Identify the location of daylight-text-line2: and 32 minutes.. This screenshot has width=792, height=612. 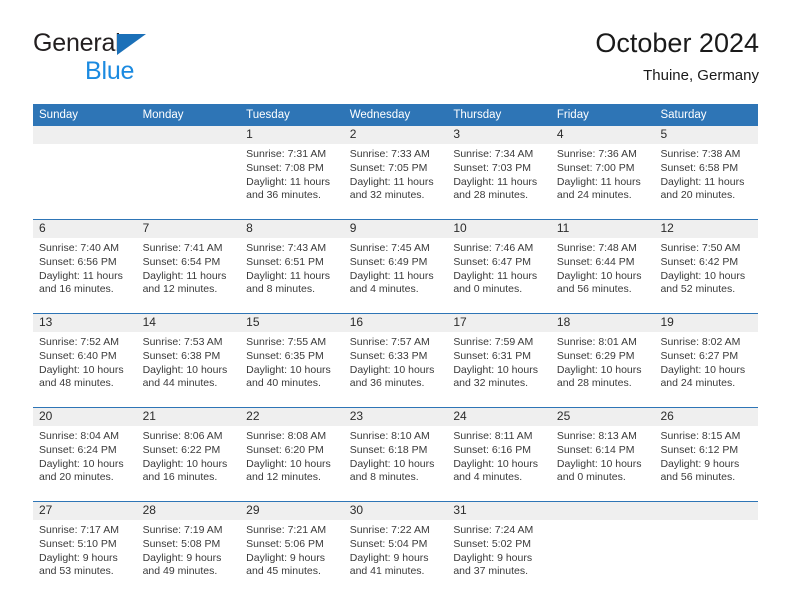
(387, 195).